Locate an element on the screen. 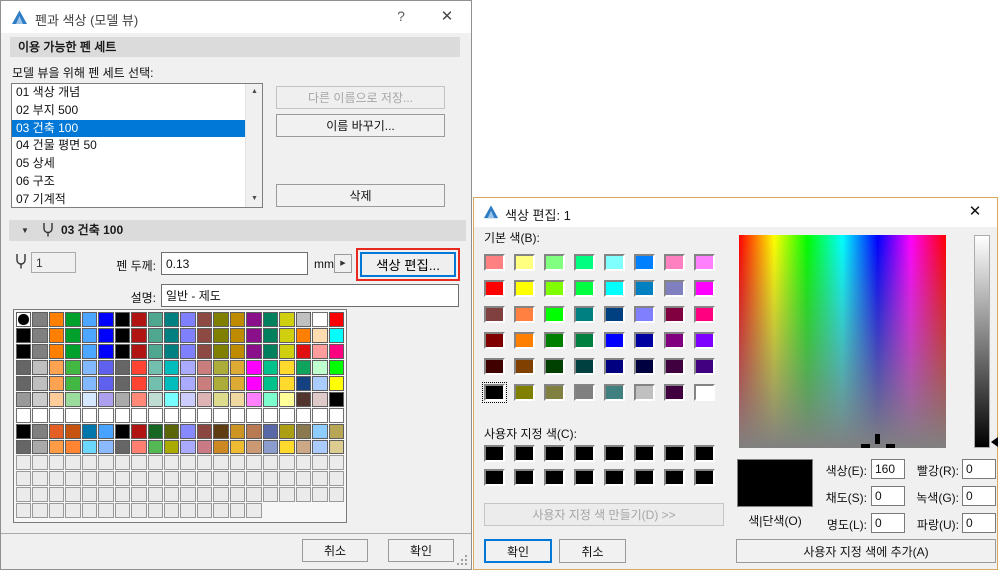 The image size is (998, 571). pen-set-item: 07 기계적 is located at coordinates (128, 199).